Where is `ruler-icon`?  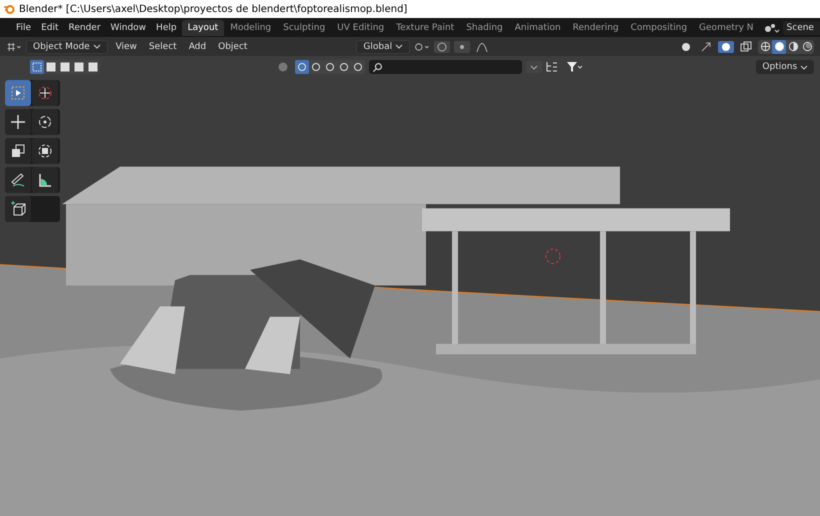 ruler-icon is located at coordinates (45, 180).